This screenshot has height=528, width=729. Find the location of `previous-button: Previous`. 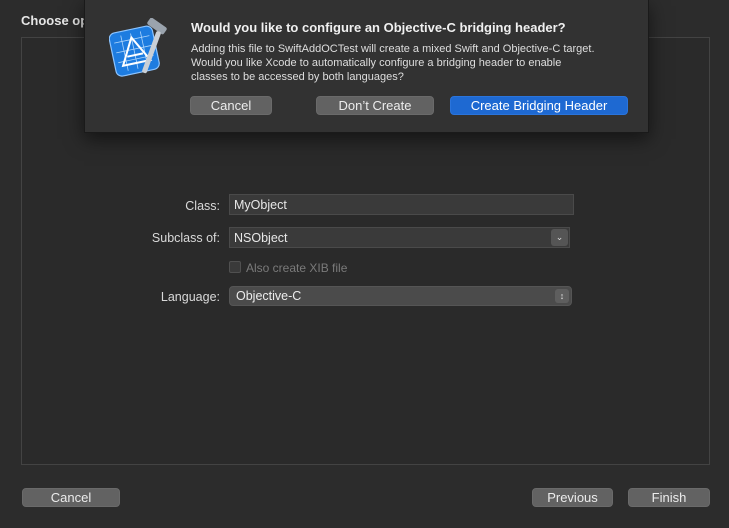

previous-button: Previous is located at coordinates (572, 497).